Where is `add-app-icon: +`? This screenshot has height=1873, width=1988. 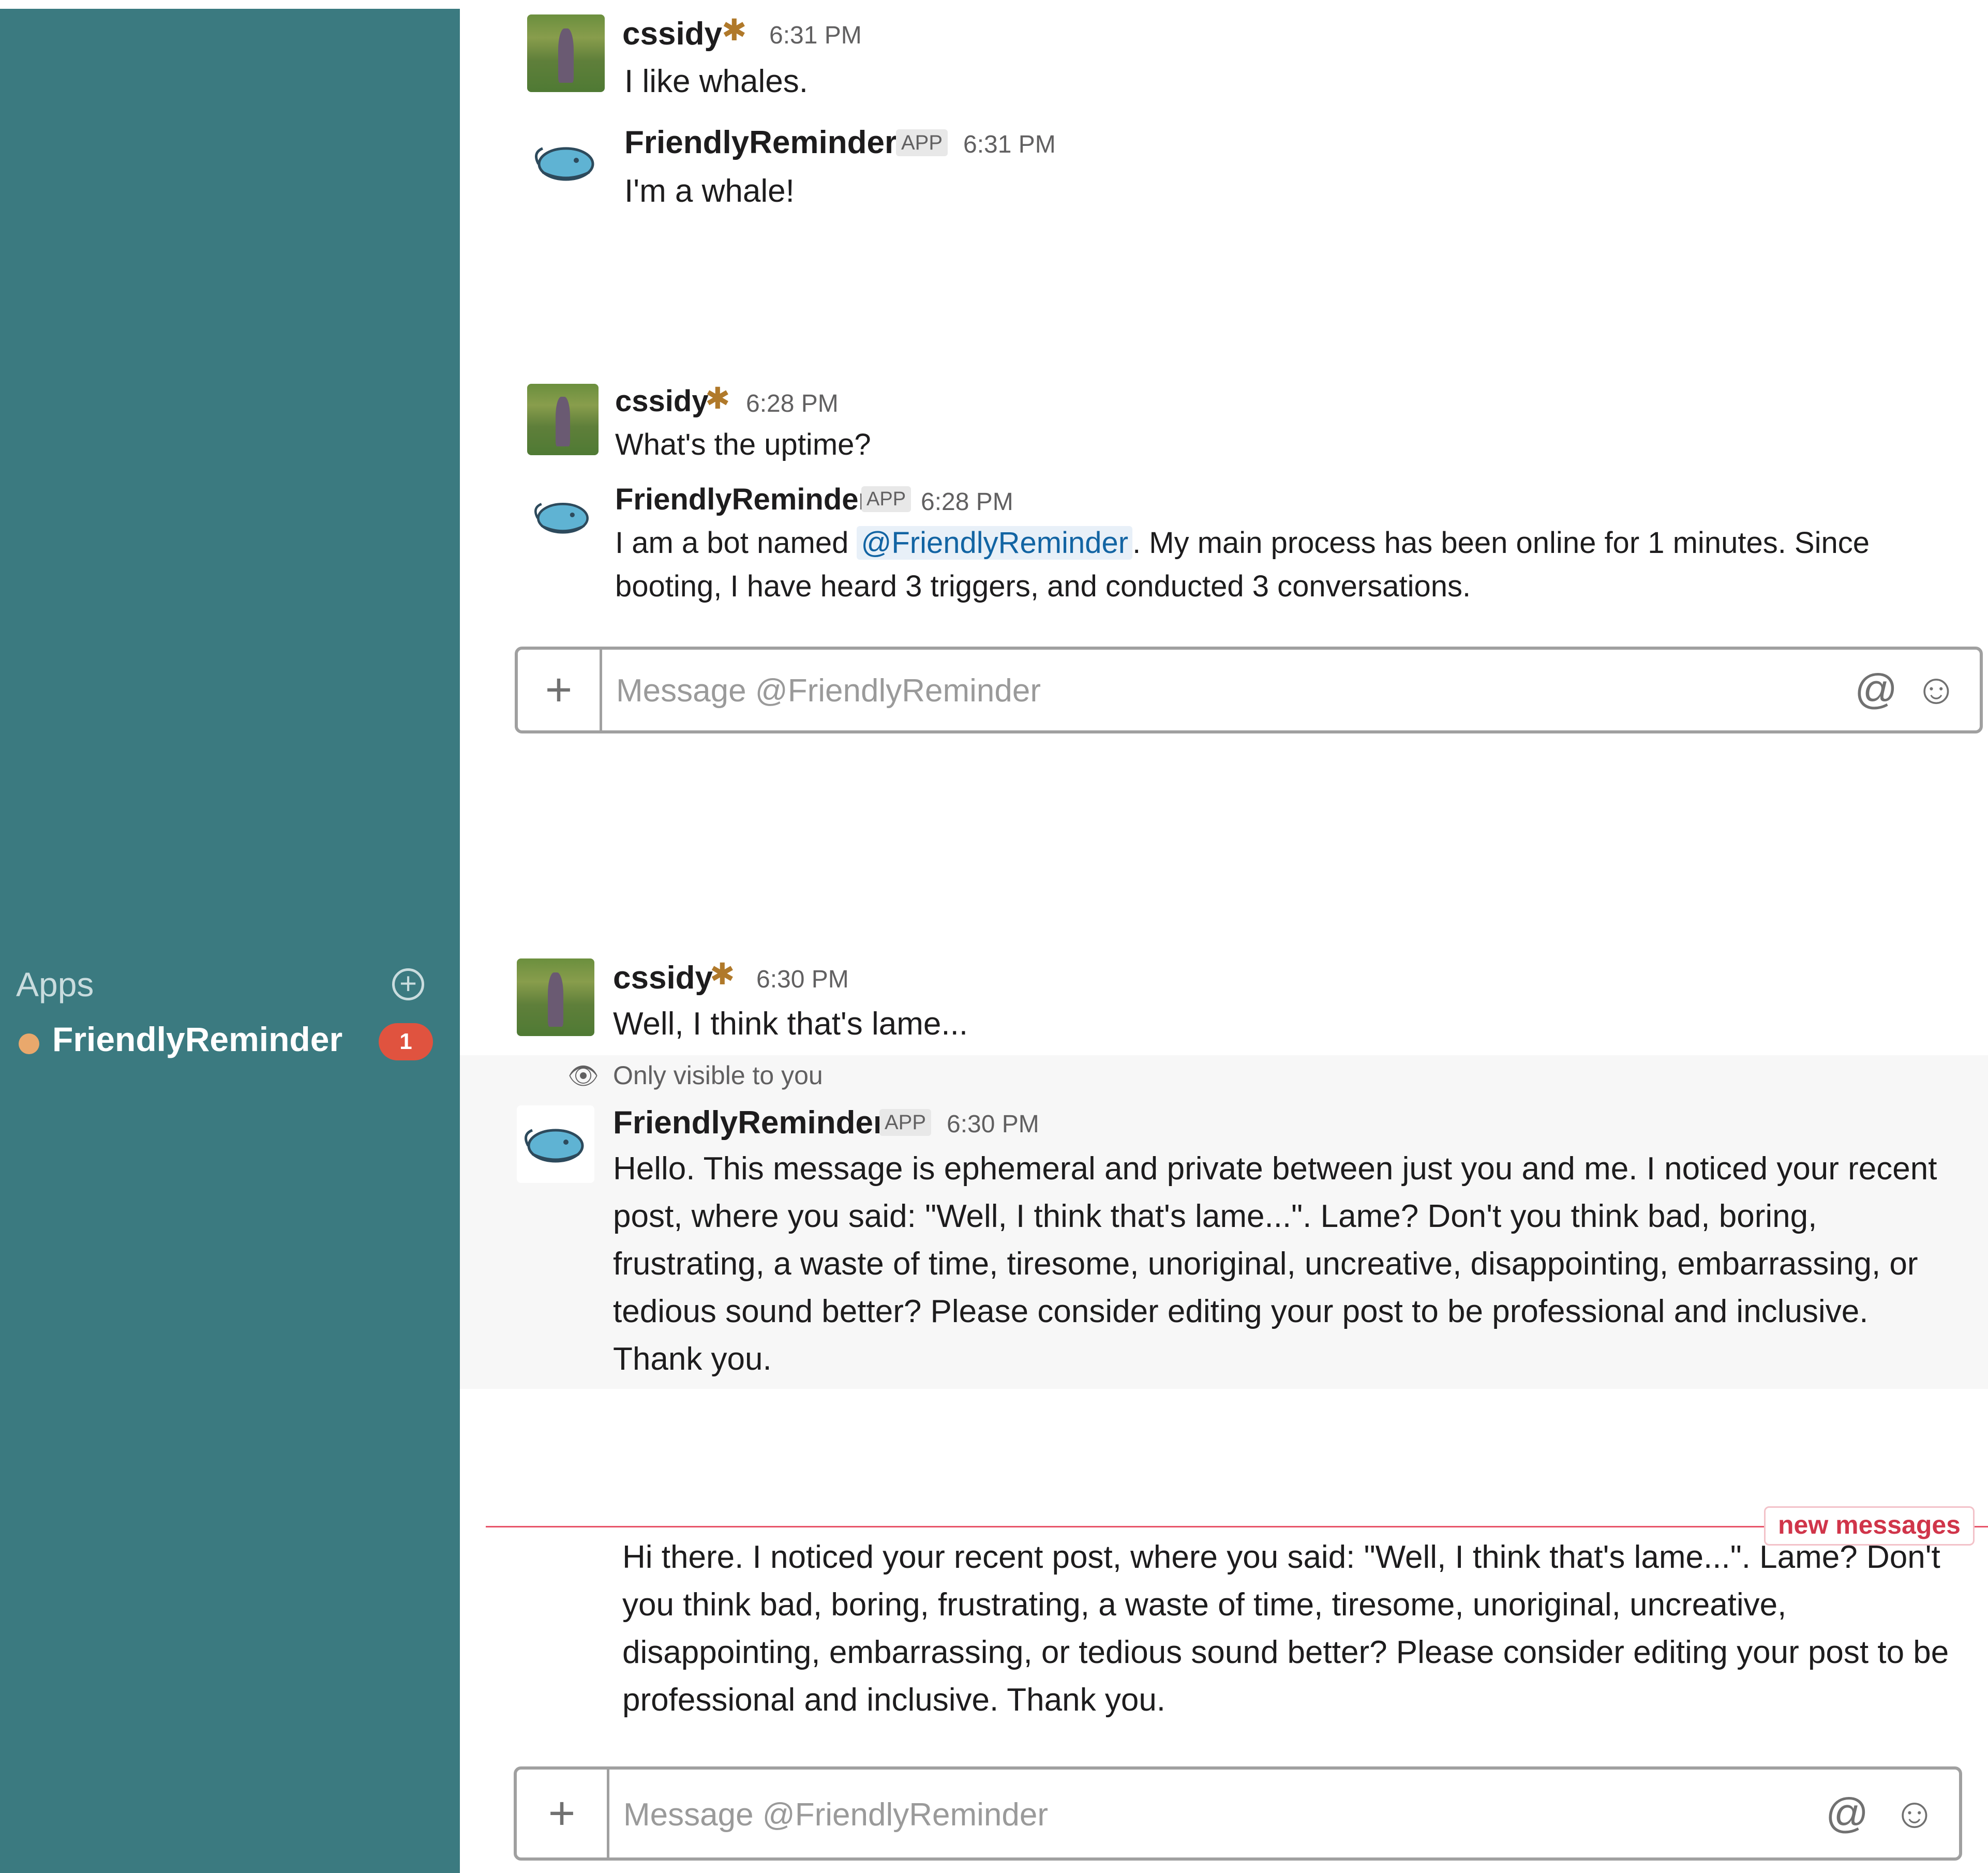 add-app-icon: + is located at coordinates (408, 984).